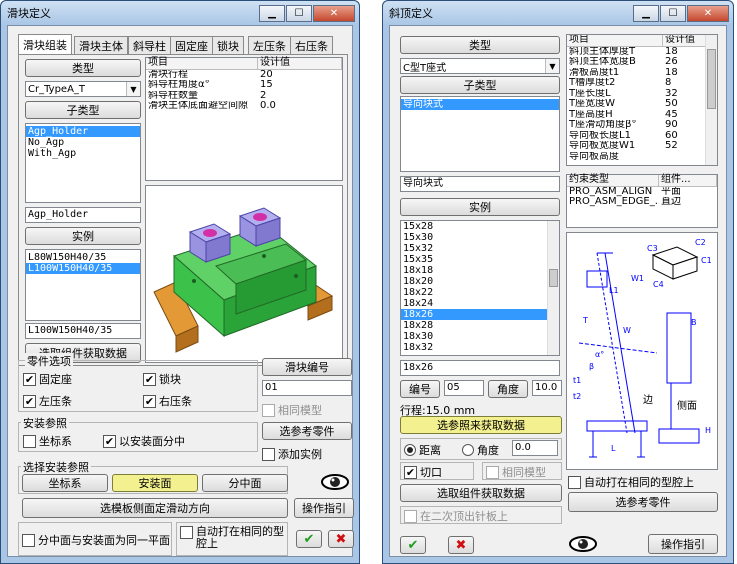 Image resolution: width=737 pixels, height=564 pixels. I want to click on slider-number-input: 01, so click(307, 388).